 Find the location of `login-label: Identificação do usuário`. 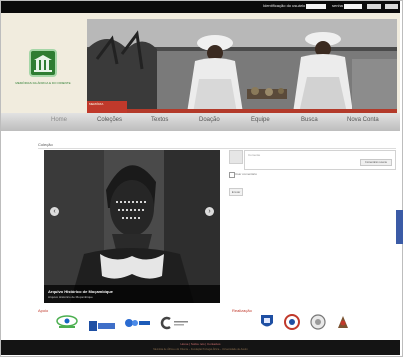

login-label: Identificação do usuário is located at coordinates (284, 5).